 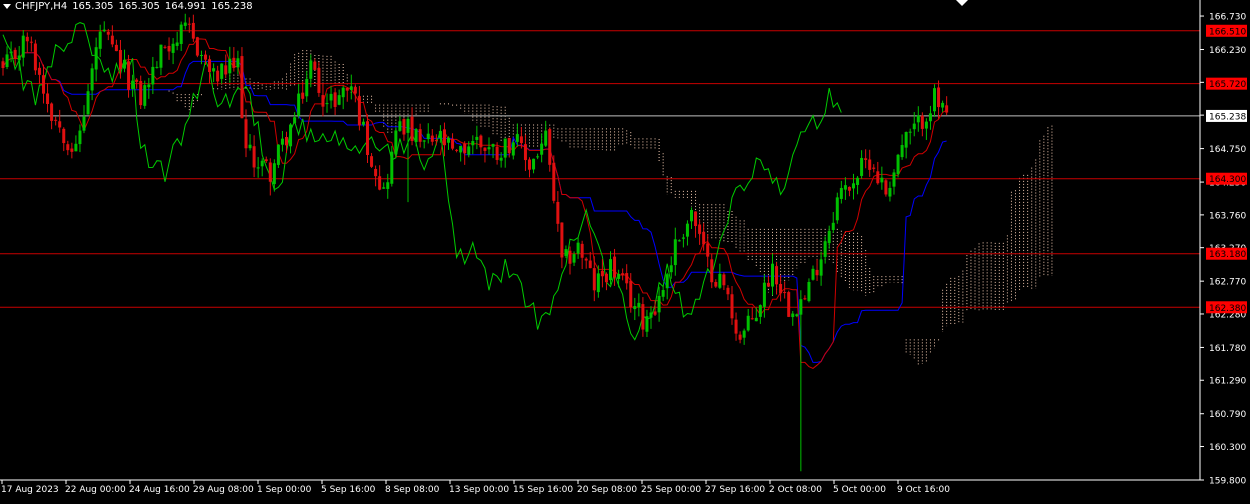 What do you see at coordinates (7, 6) in the screenshot?
I see `dropdown-triangle-icon` at bounding box center [7, 6].